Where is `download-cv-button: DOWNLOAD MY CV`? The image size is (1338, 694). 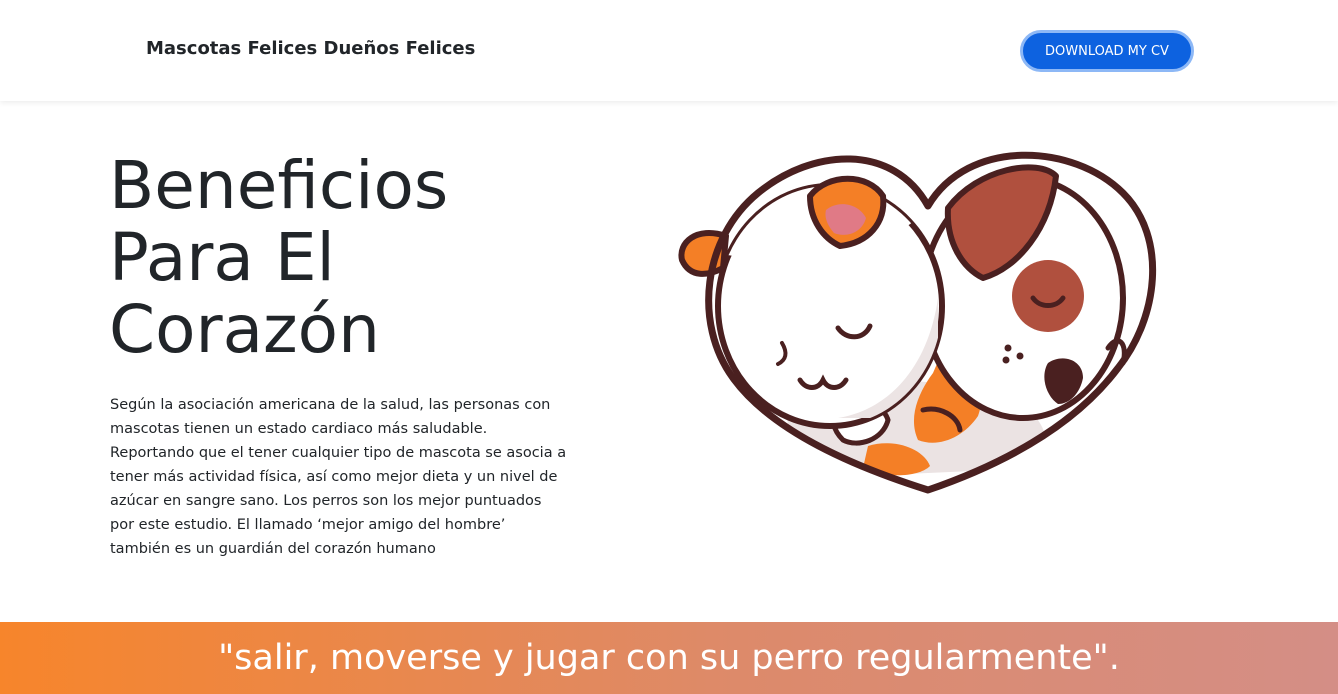
download-cv-button: DOWNLOAD MY CV is located at coordinates (1107, 51).